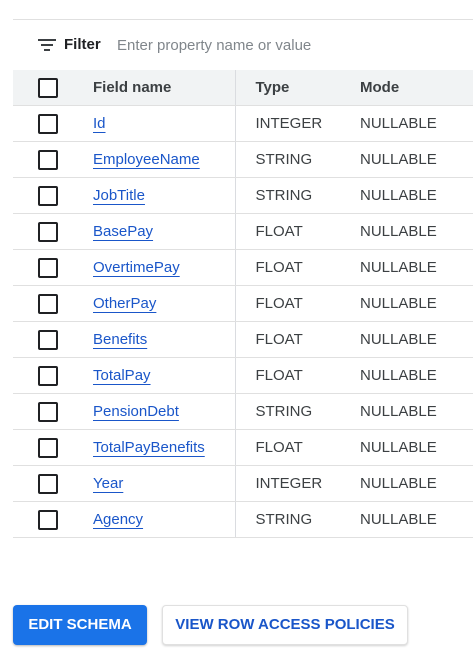 This screenshot has width=473, height=672. I want to click on field-name-link: Benefits, so click(120, 339).